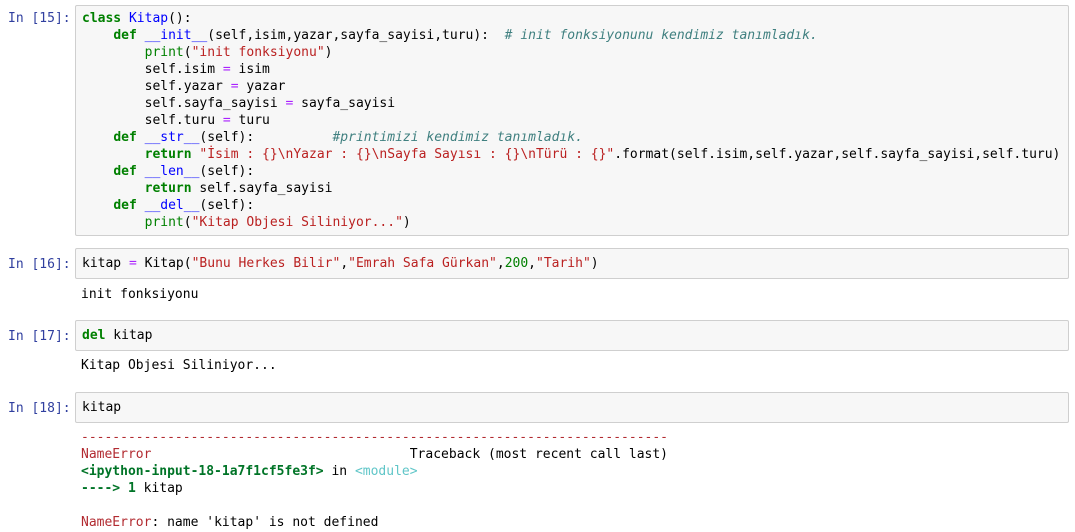 This screenshot has width=1075, height=532. What do you see at coordinates (571, 103) in the screenshot?
I see `code-line: self.sayfa_sayisi = sayfa_sayisi` at bounding box center [571, 103].